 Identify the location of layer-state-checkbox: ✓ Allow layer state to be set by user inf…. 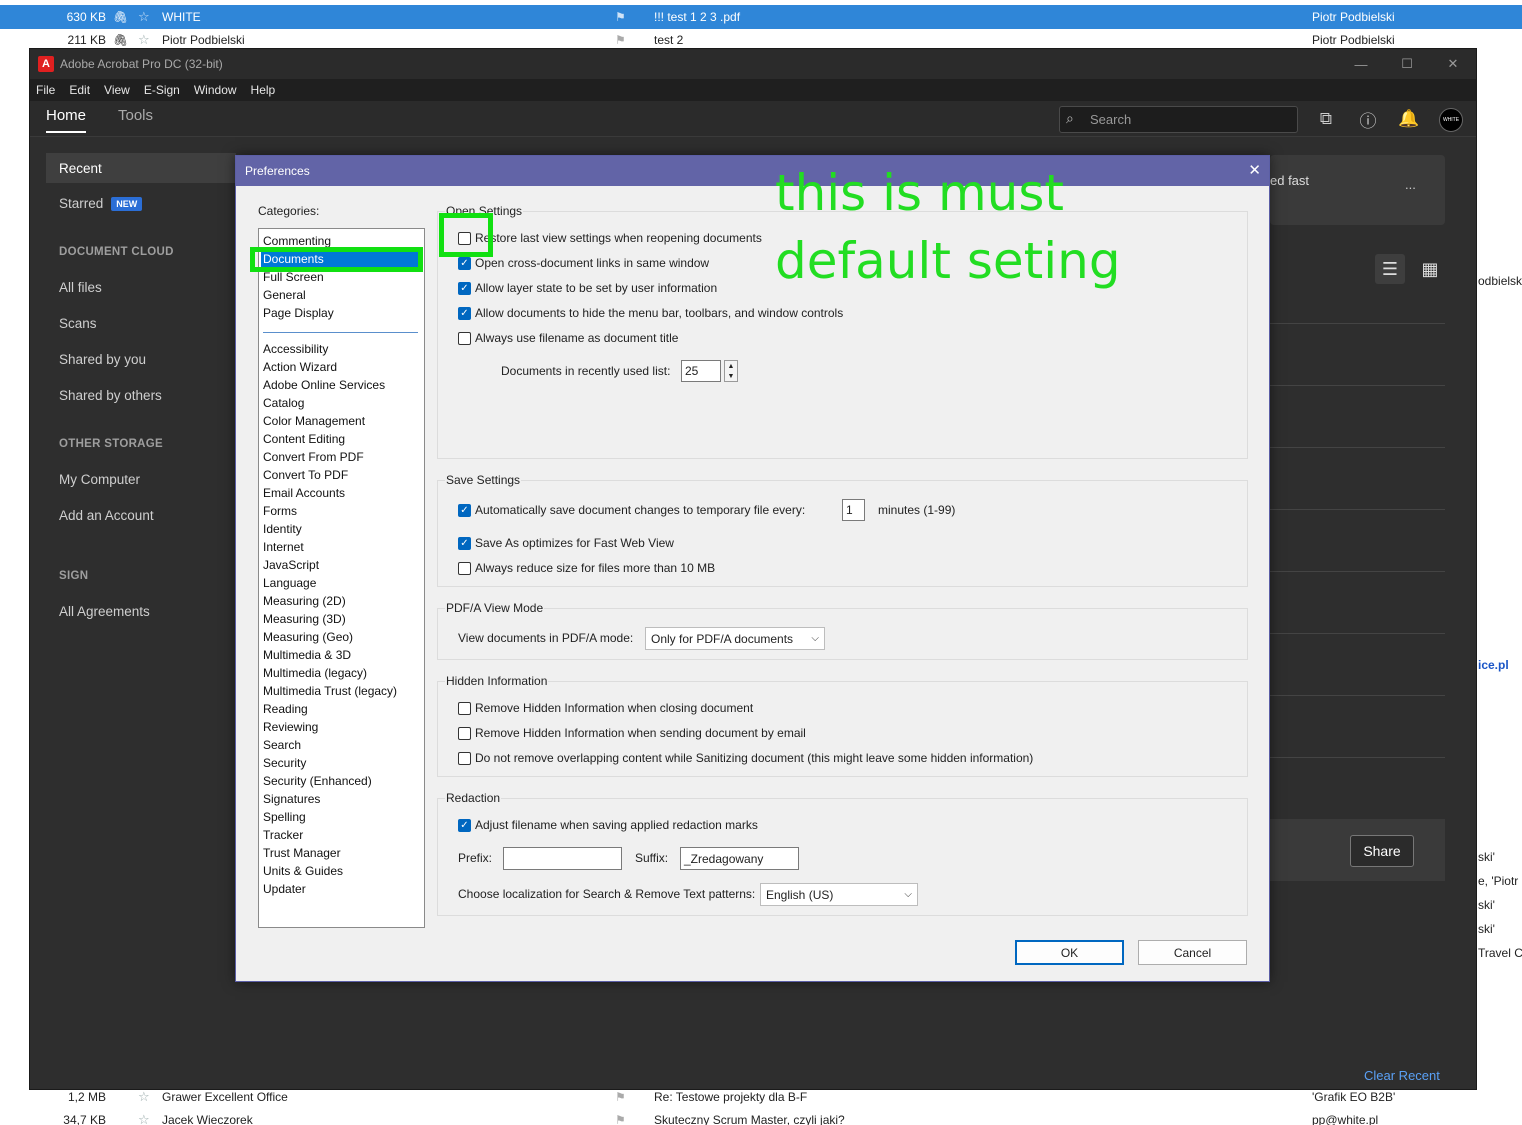
(587, 288).